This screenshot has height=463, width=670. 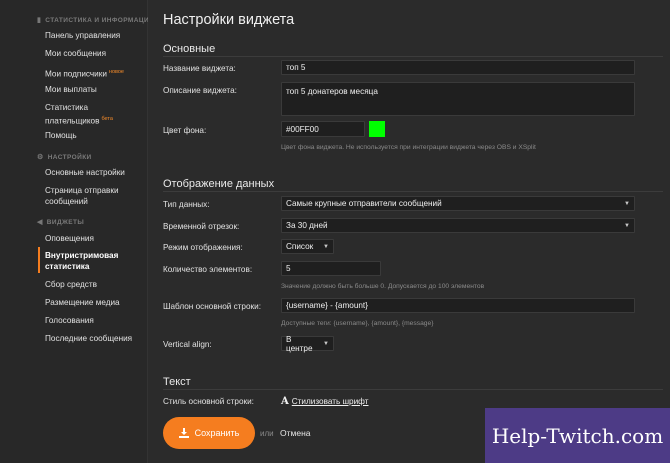 I want to click on period-label: Временной отрезок:, so click(x=201, y=226).